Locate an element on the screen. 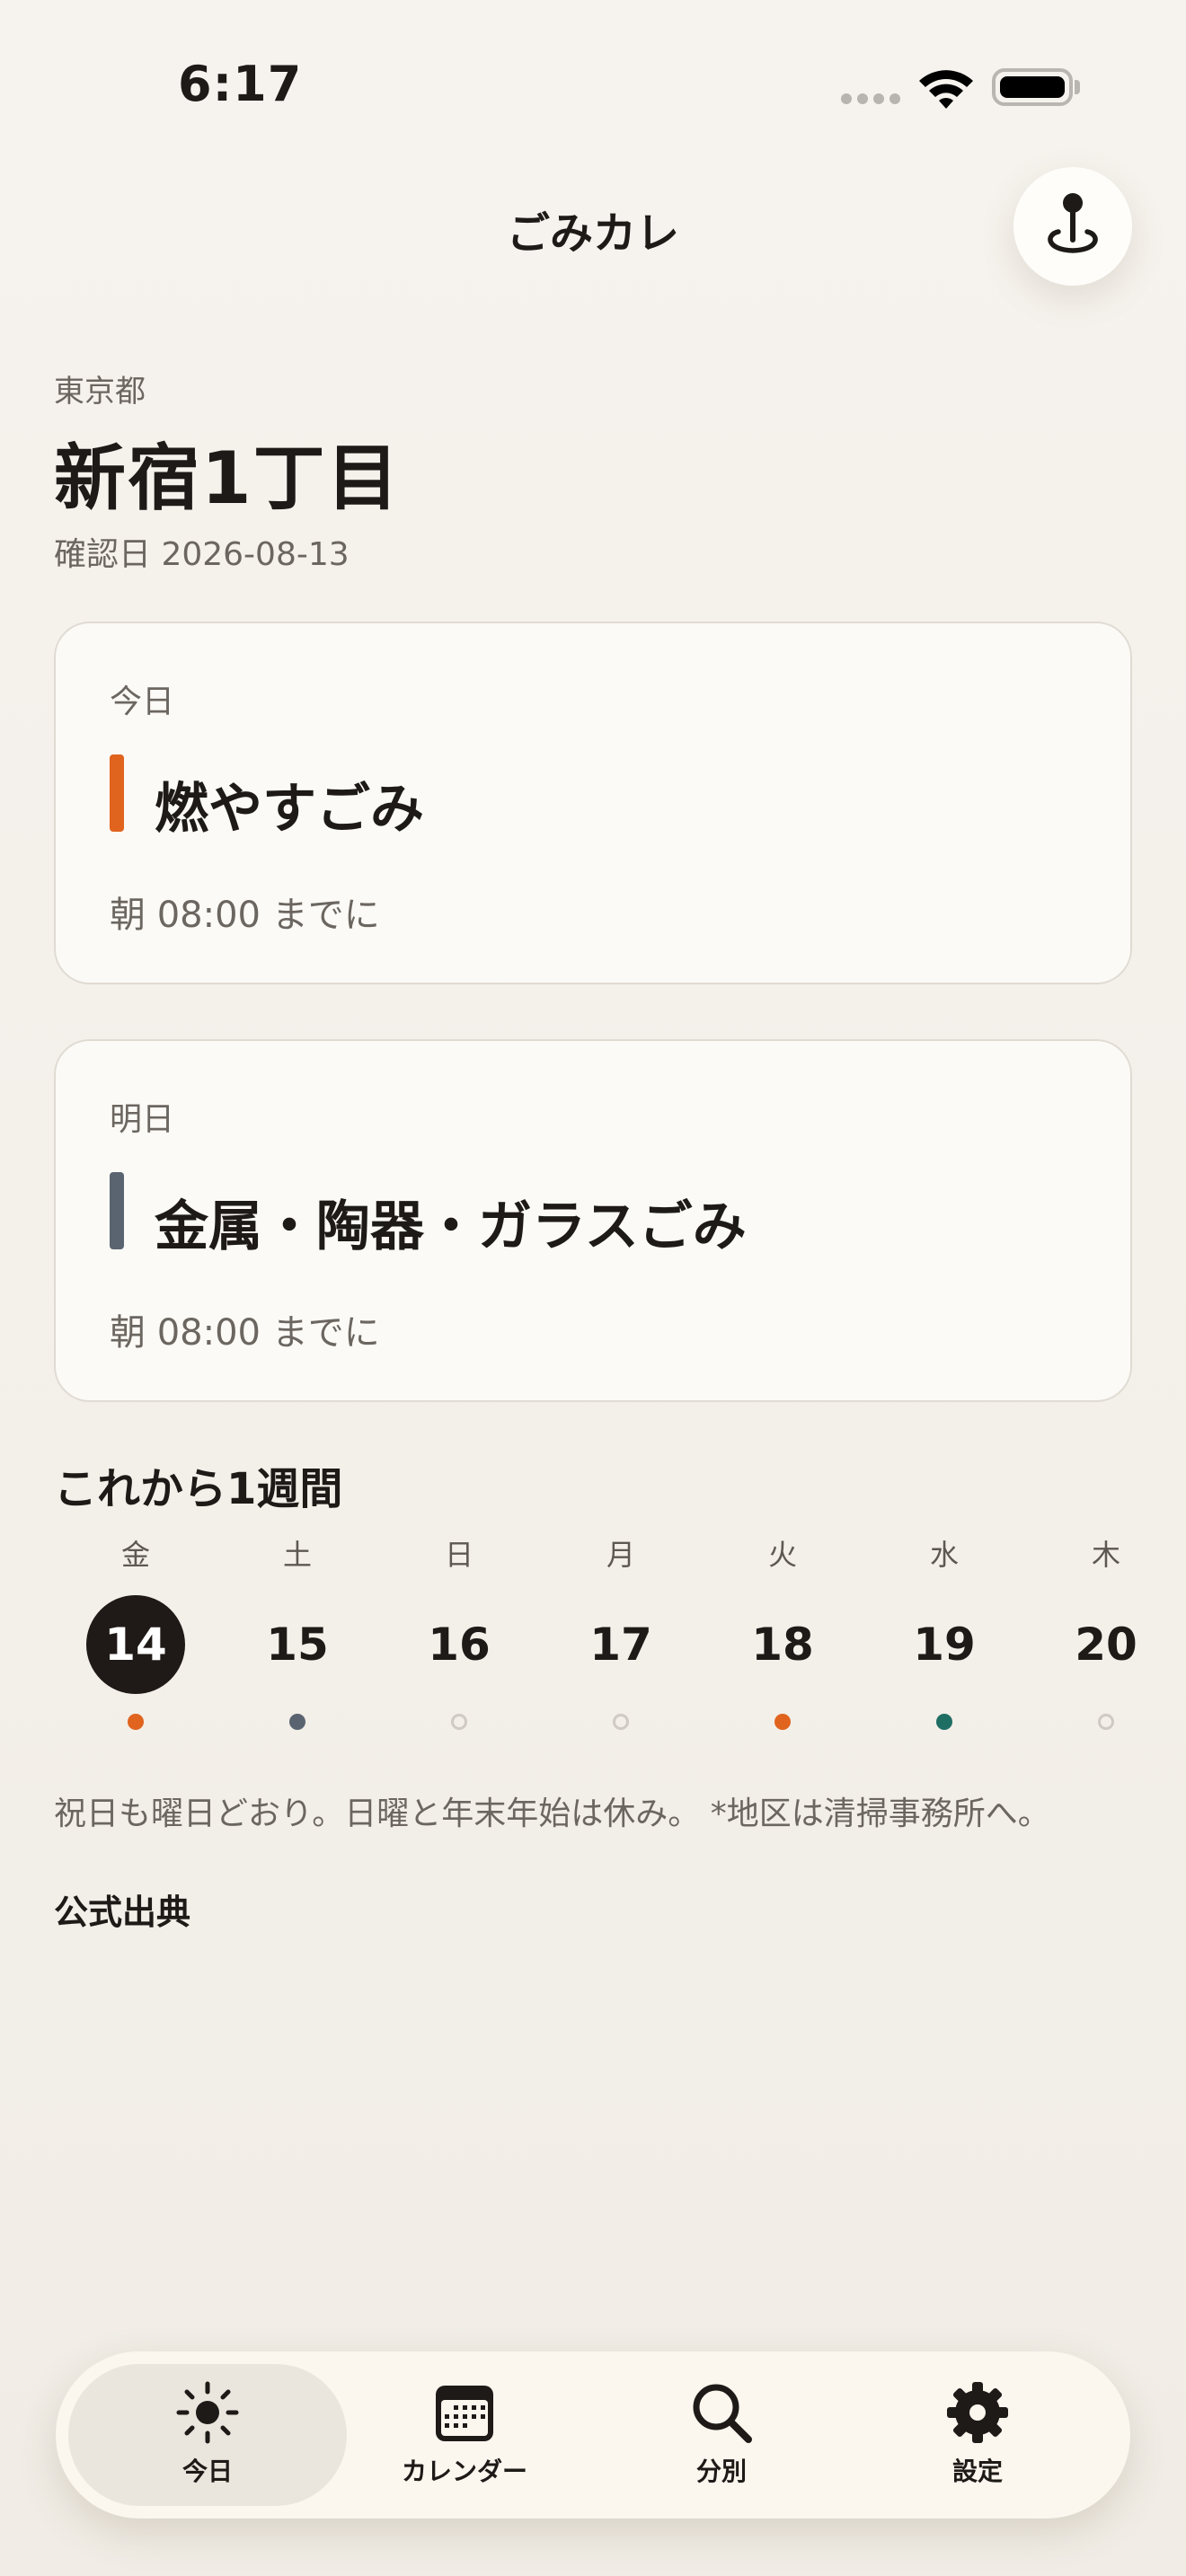 Image resolution: width=1186 pixels, height=2576 pixels. day-of-week: 火 is located at coordinates (782, 1555).